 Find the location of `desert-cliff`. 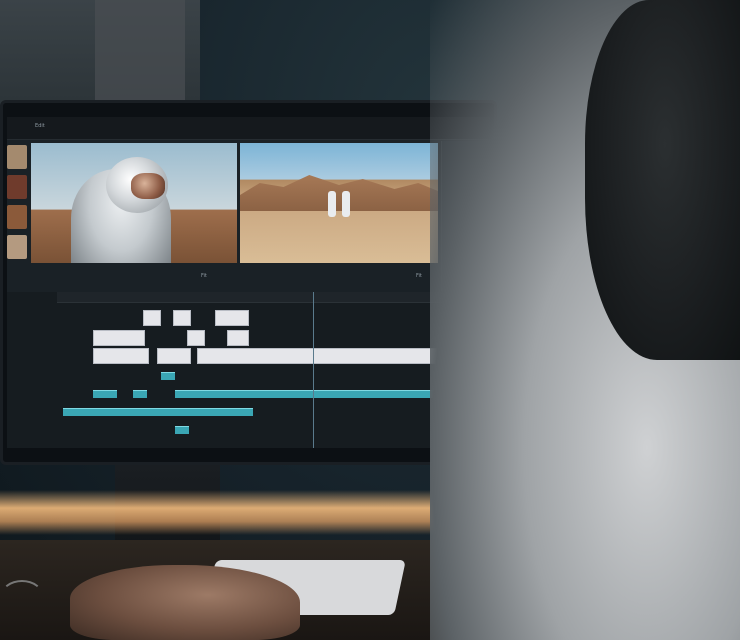

desert-cliff is located at coordinates (339, 193).